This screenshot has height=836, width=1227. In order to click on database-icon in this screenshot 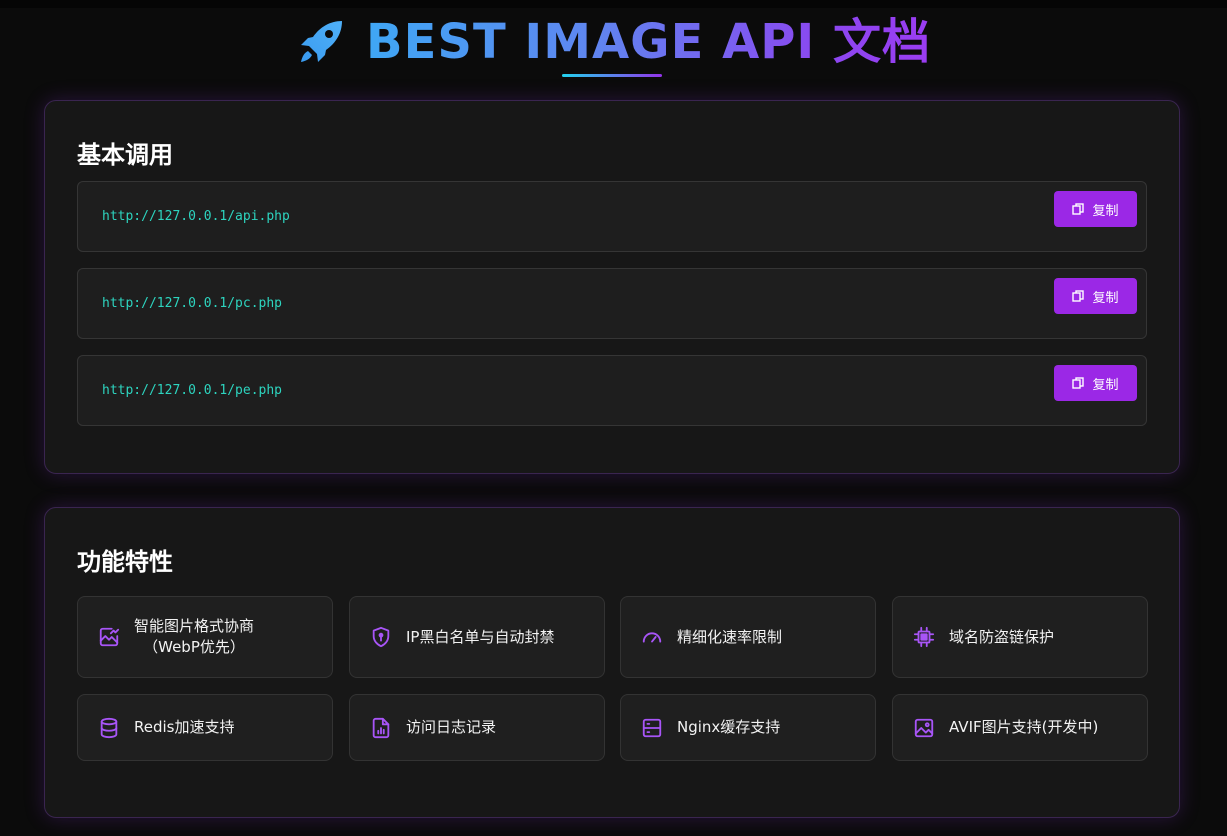, I will do `click(109, 727)`.